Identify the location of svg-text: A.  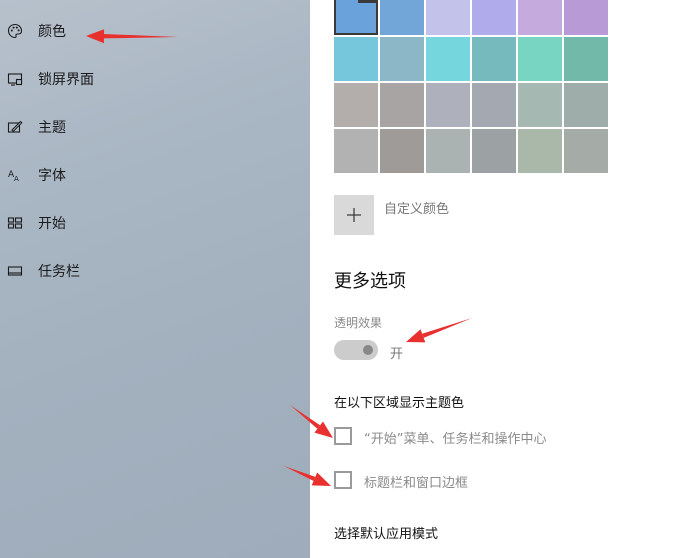
(16, 179).